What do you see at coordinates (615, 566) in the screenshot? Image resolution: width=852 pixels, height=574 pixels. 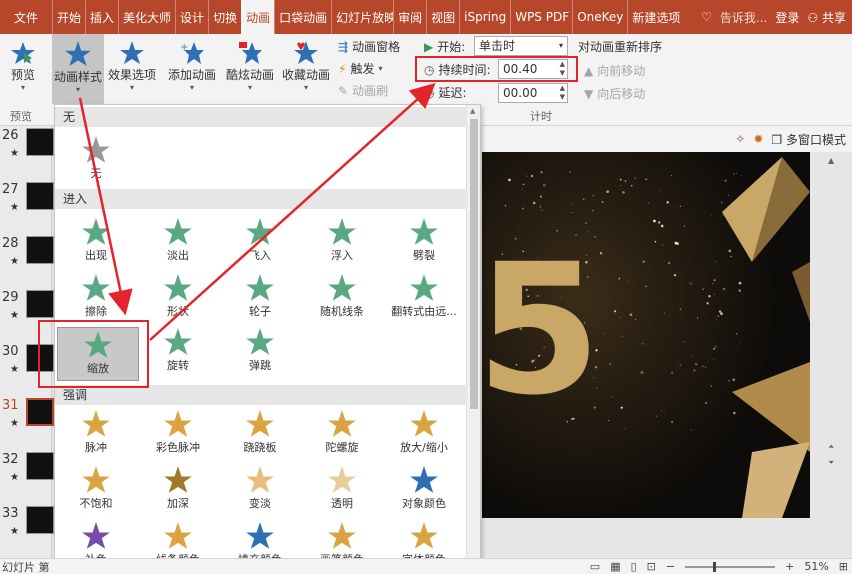 I see `sorter-view-icon: ▦` at bounding box center [615, 566].